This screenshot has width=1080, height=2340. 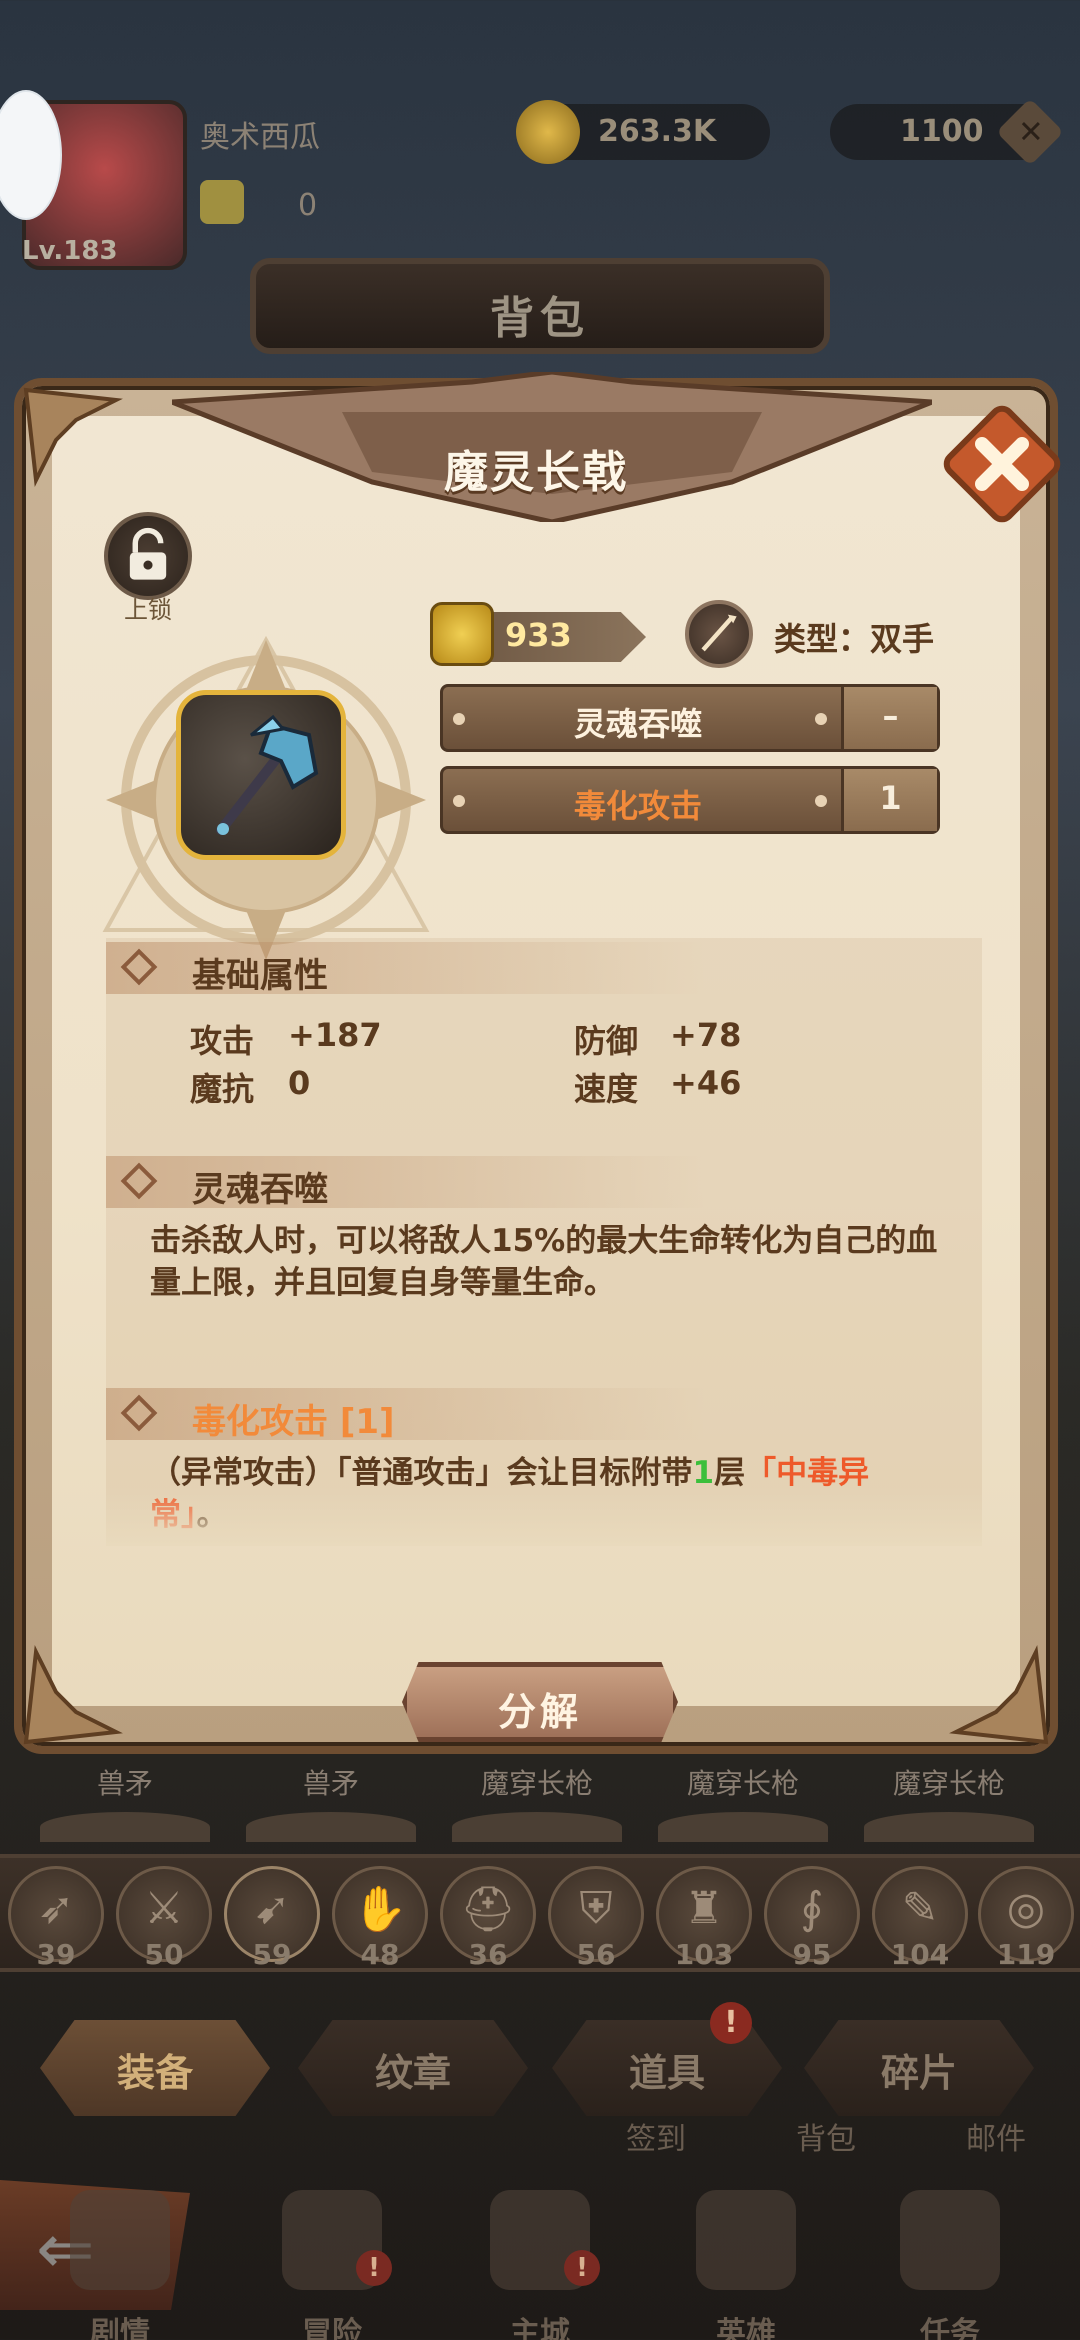 What do you see at coordinates (637, 806) in the screenshot?
I see `skill-name: 毒化攻击` at bounding box center [637, 806].